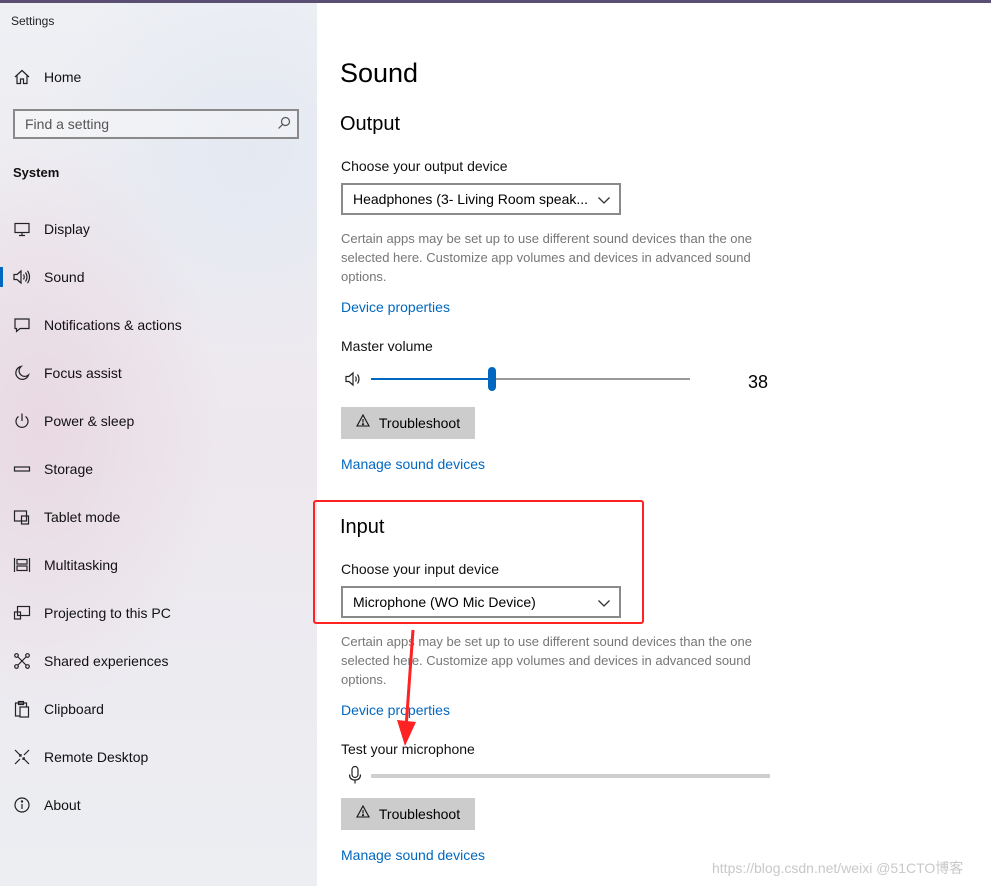 This screenshot has height=886, width=991. I want to click on sidebar-item-focus-assist: Focus assist, so click(158, 373).